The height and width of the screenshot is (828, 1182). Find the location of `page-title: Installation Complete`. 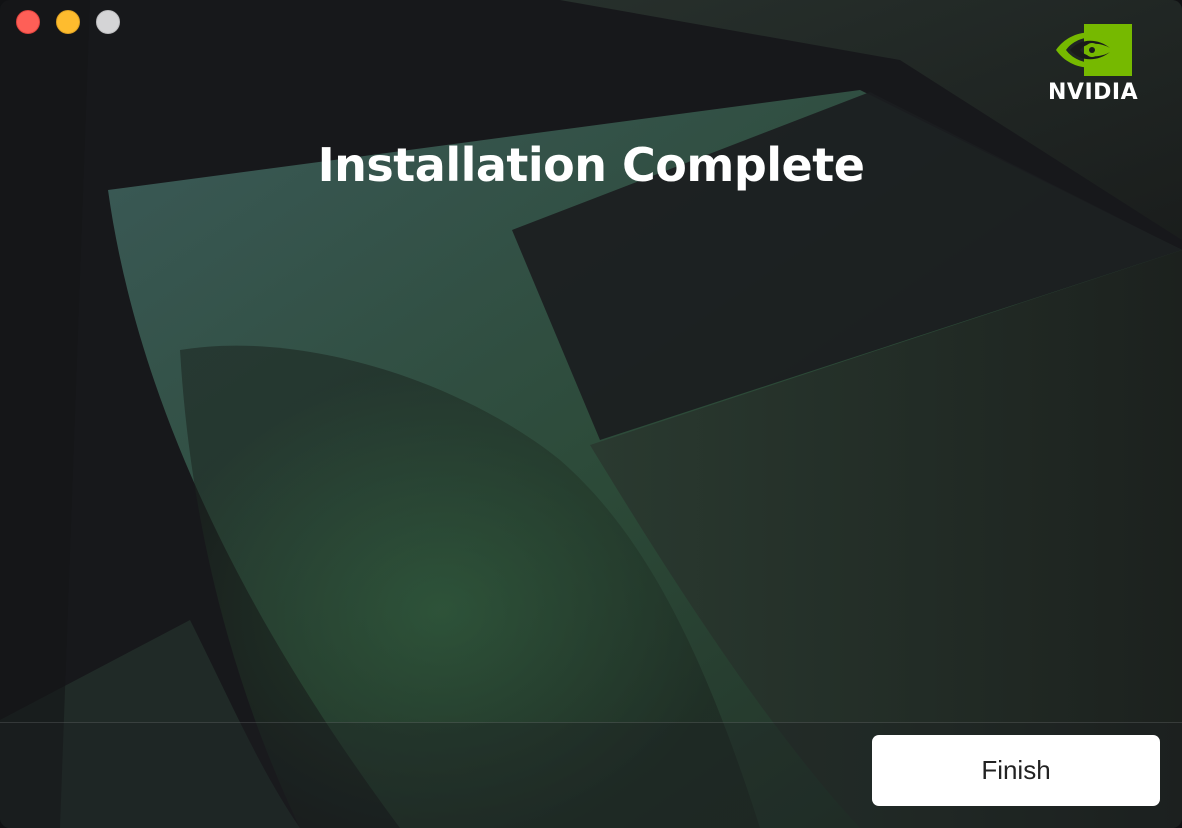

page-title: Installation Complete is located at coordinates (591, 165).